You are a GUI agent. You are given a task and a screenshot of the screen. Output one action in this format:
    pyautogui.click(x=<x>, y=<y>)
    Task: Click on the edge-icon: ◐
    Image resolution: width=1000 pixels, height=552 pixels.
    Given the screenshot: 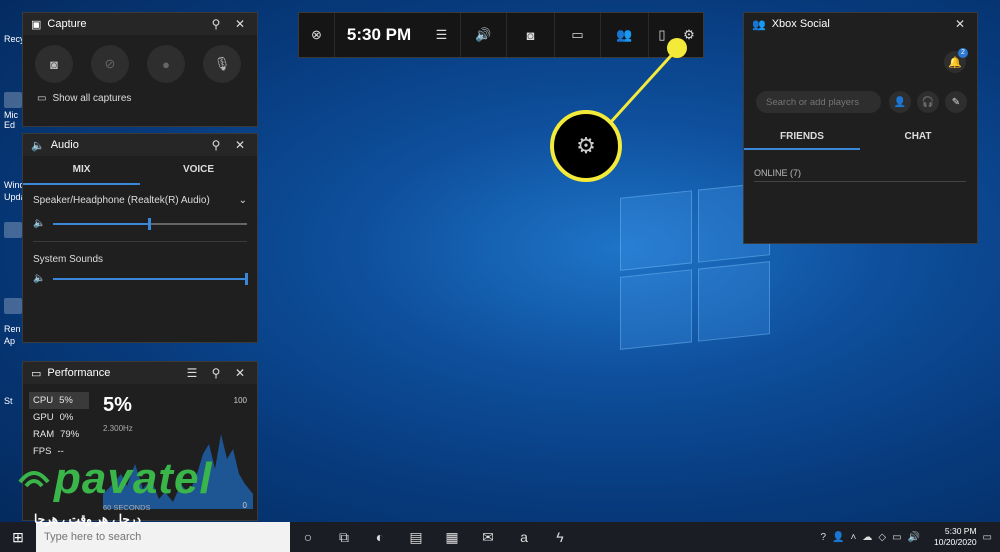 What is the action you would take?
    pyautogui.click(x=380, y=537)
    